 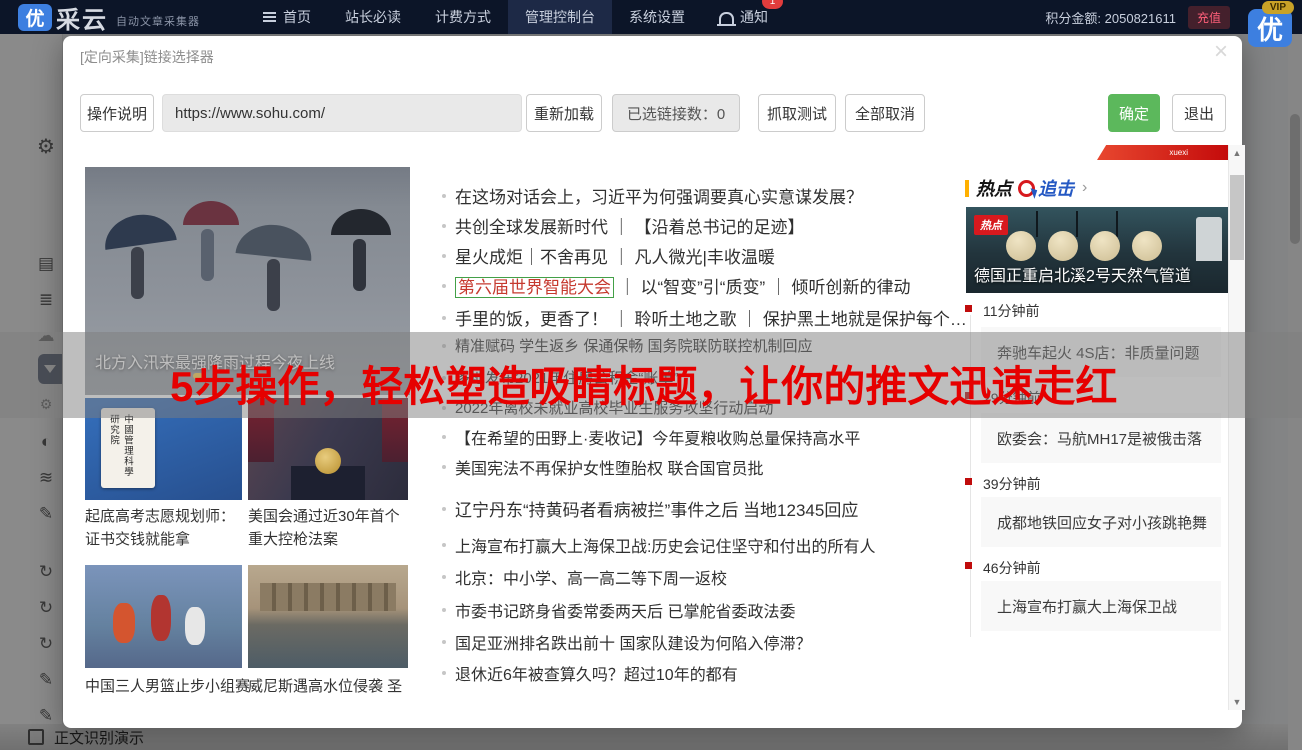 What do you see at coordinates (1162, 152) in the screenshot?
I see `promo-ribbon: xuexi` at bounding box center [1162, 152].